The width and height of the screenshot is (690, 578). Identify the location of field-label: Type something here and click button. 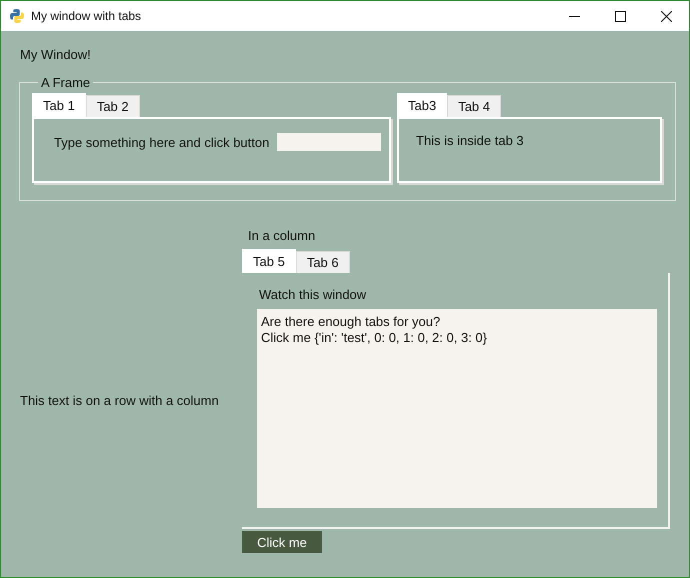
(162, 142).